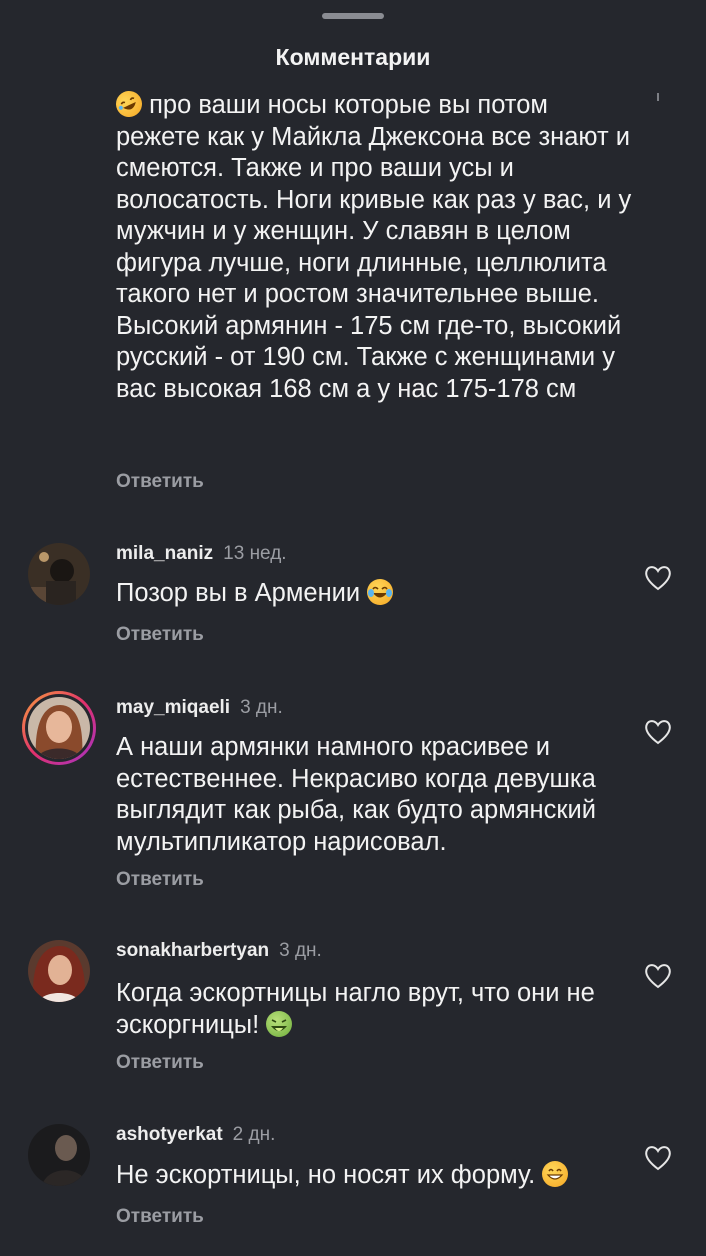 This screenshot has height=1256, width=706. I want to click on comment-meta: may_miqaeli 3 дн., so click(199, 708).